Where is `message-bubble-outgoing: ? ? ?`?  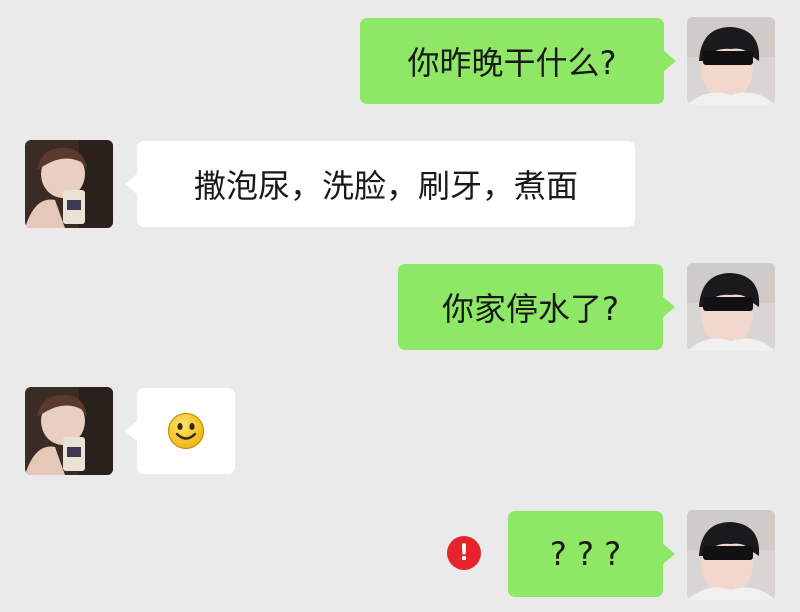 message-bubble-outgoing: ? ? ? is located at coordinates (585, 554).